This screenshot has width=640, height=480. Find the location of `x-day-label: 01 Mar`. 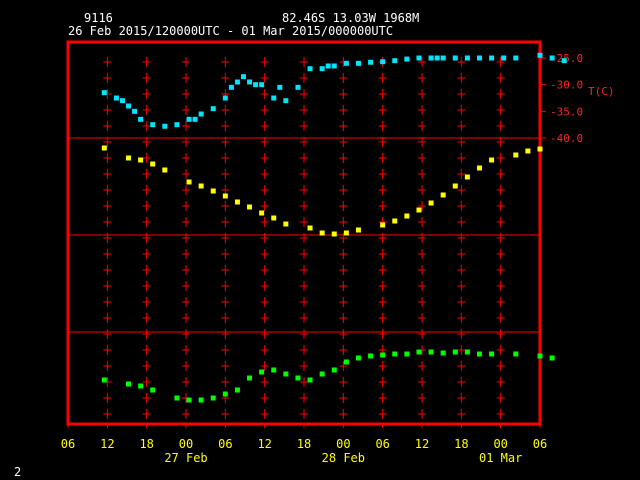

x-day-label: 01 Mar is located at coordinates (500, 458).